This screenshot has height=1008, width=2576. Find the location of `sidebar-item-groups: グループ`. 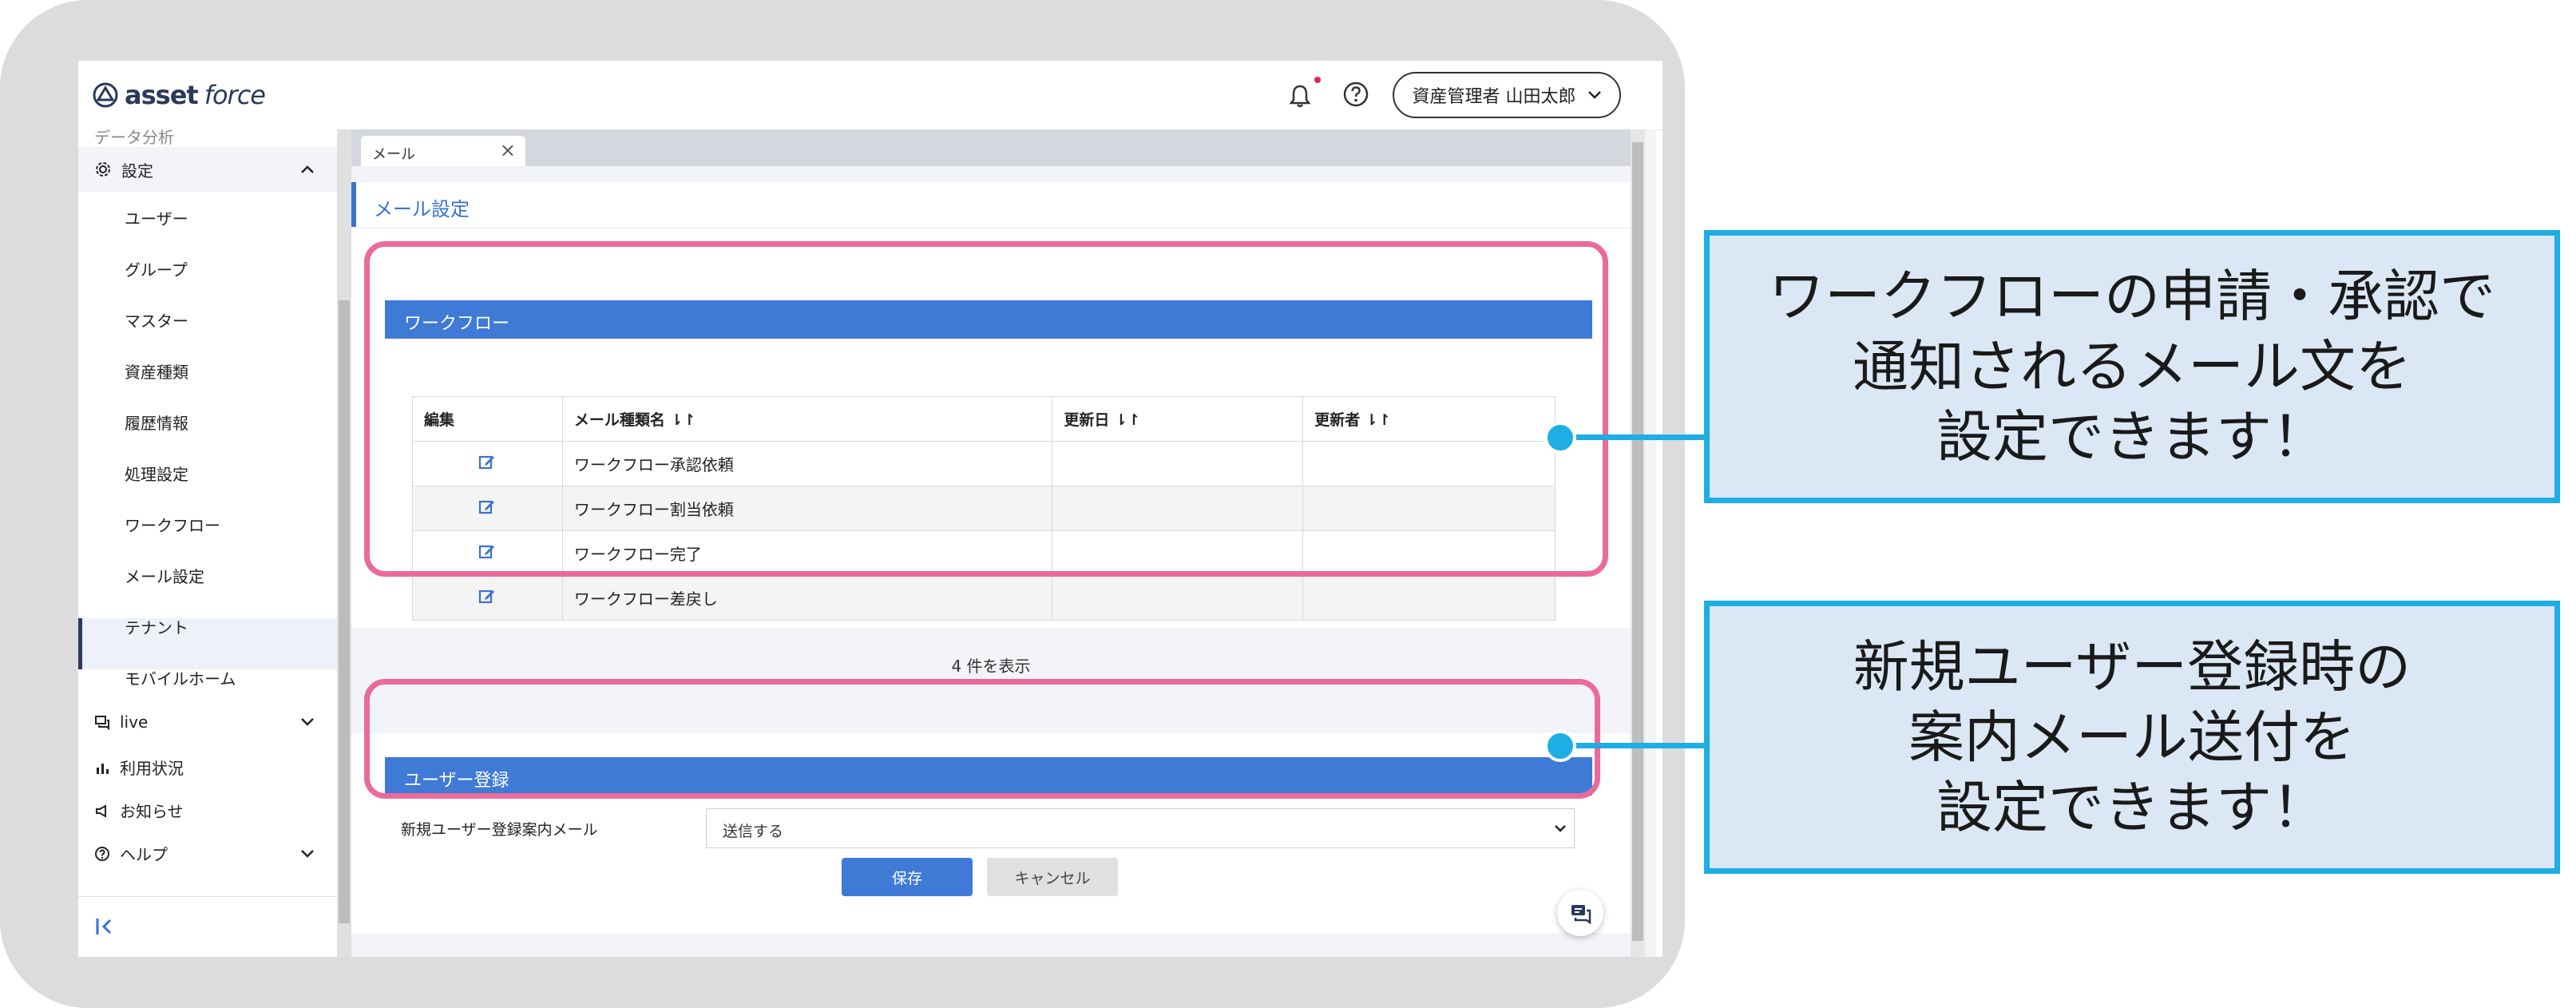

sidebar-item-groups: グループ is located at coordinates (156, 268).